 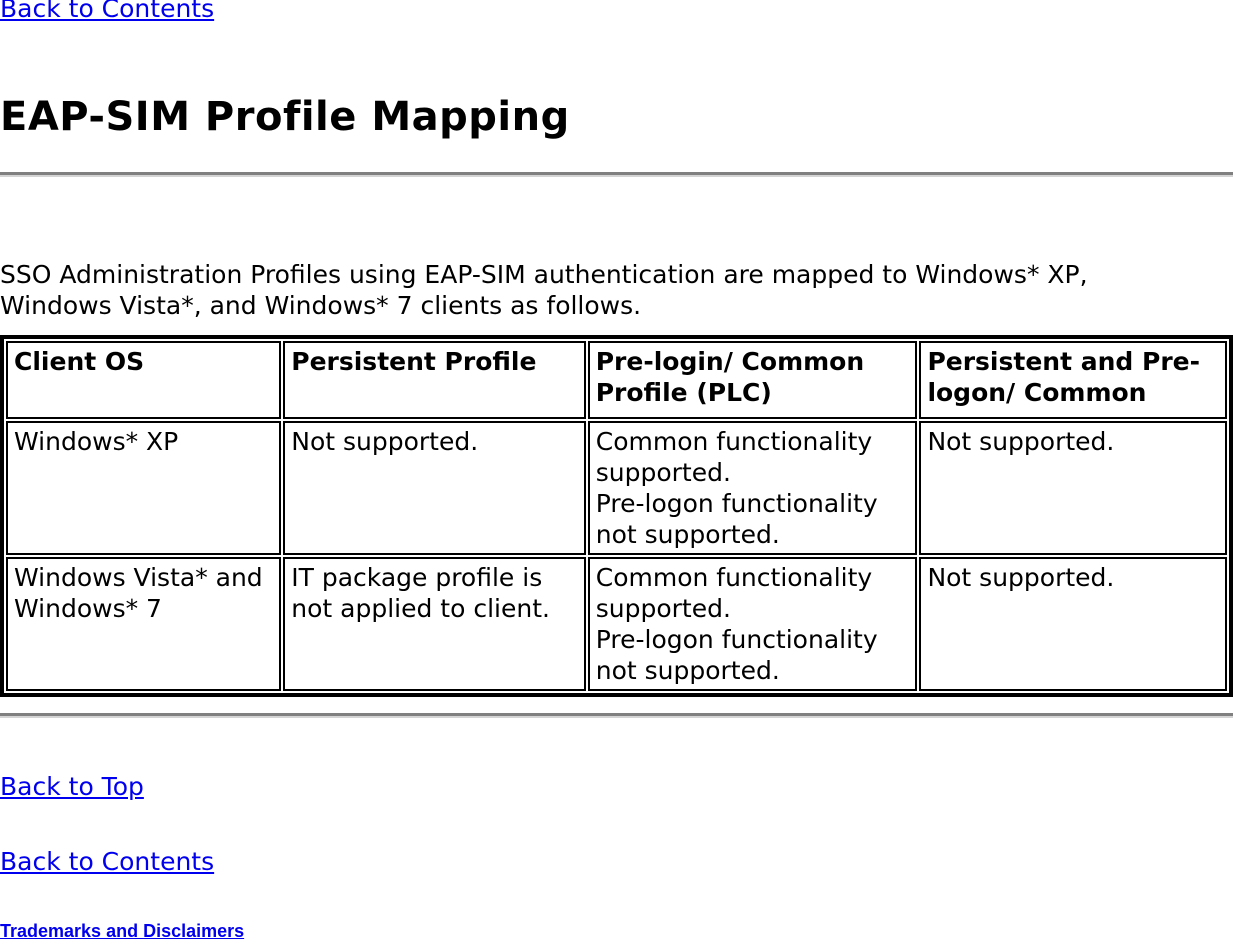 I want to click on trademarks-link: Trademarks and Disclaimers, so click(x=122, y=931).